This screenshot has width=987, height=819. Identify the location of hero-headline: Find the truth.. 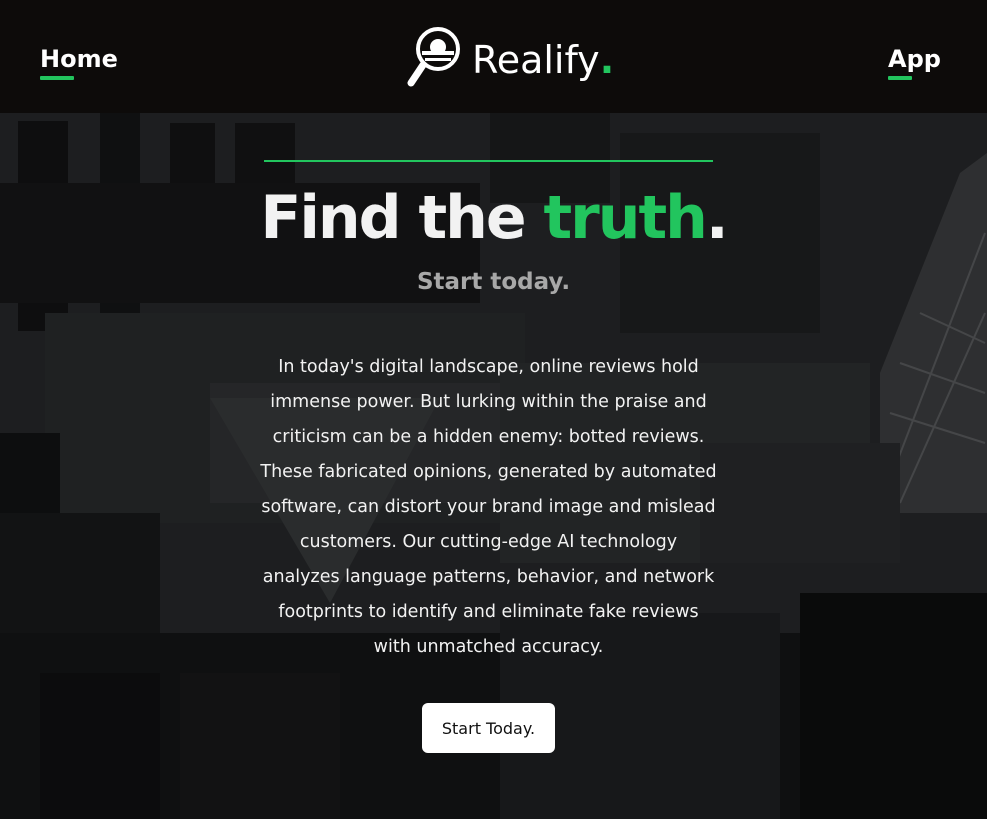
(493, 218).